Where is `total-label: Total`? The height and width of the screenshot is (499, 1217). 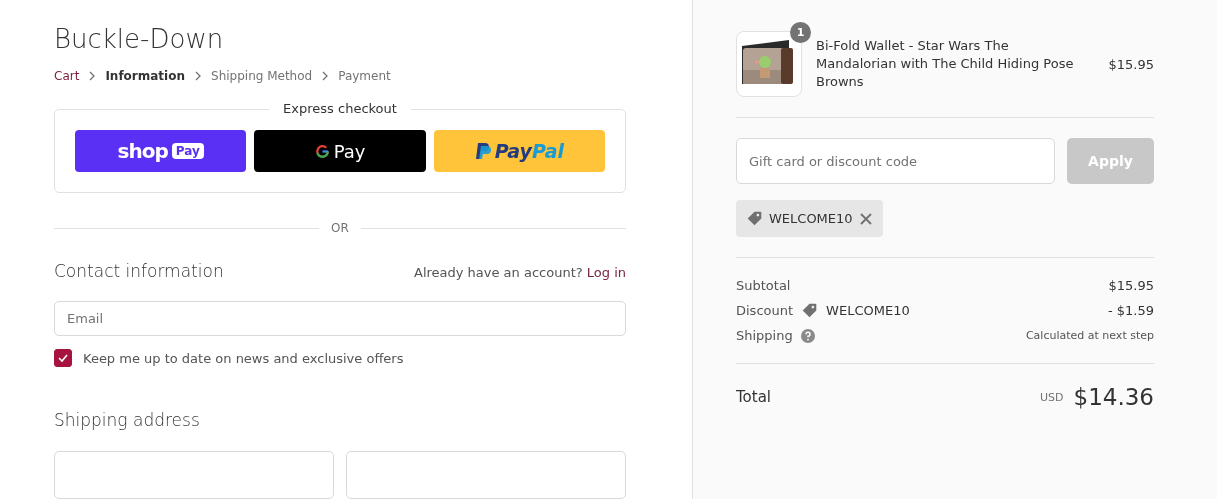 total-label: Total is located at coordinates (754, 397).